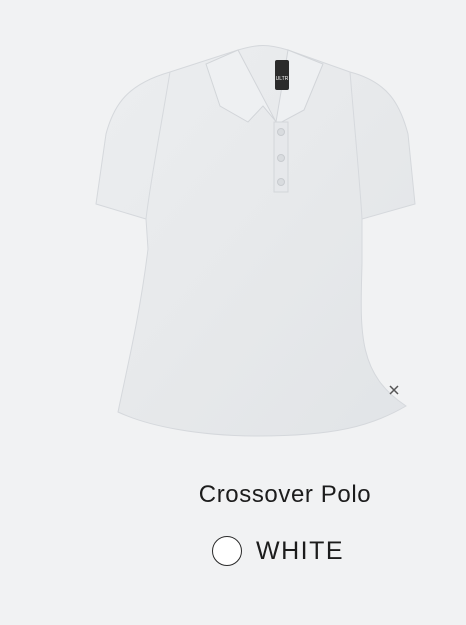 The height and width of the screenshot is (625, 466). What do you see at coordinates (227, 551) in the screenshot?
I see `color-swatch-white` at bounding box center [227, 551].